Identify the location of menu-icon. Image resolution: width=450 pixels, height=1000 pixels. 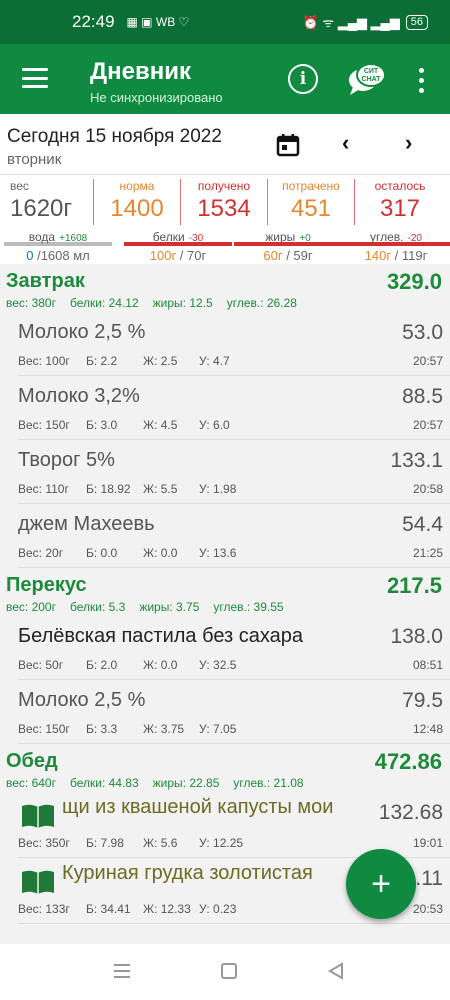
(35, 78).